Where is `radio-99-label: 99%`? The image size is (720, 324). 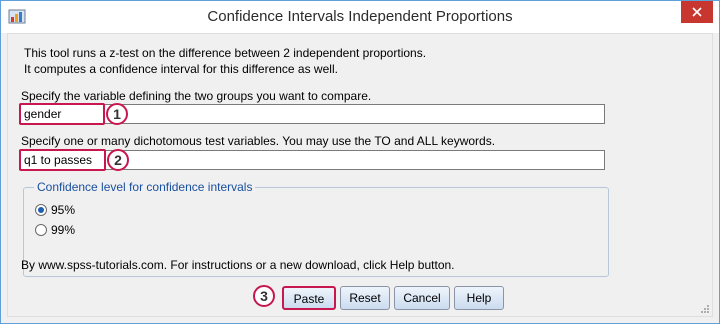 radio-99-label: 99% is located at coordinates (63, 230).